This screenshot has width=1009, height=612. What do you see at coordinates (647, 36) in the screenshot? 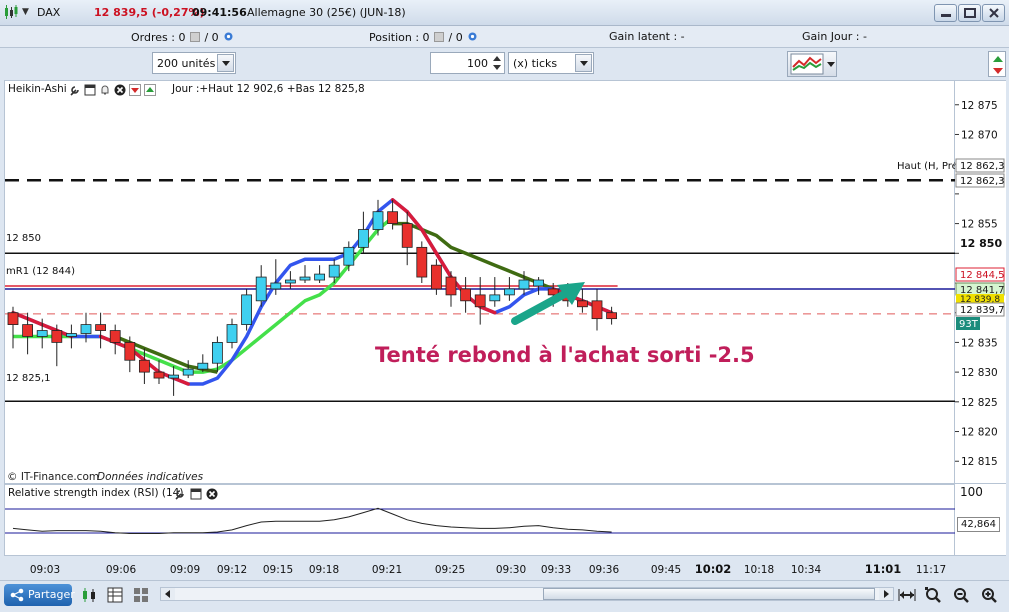
I see `latent-gain-status: Gain latent : -` at bounding box center [647, 36].